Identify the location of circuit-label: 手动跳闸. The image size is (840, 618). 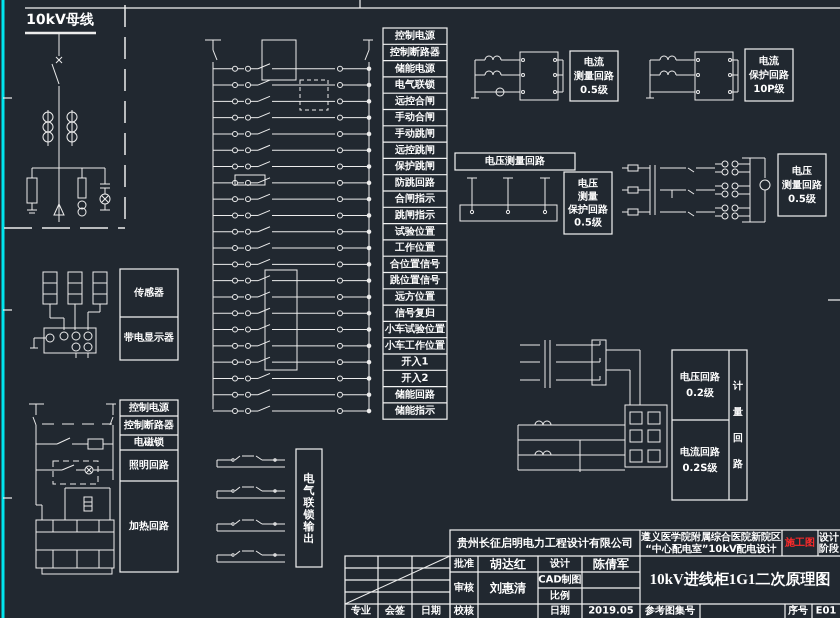
(415, 134).